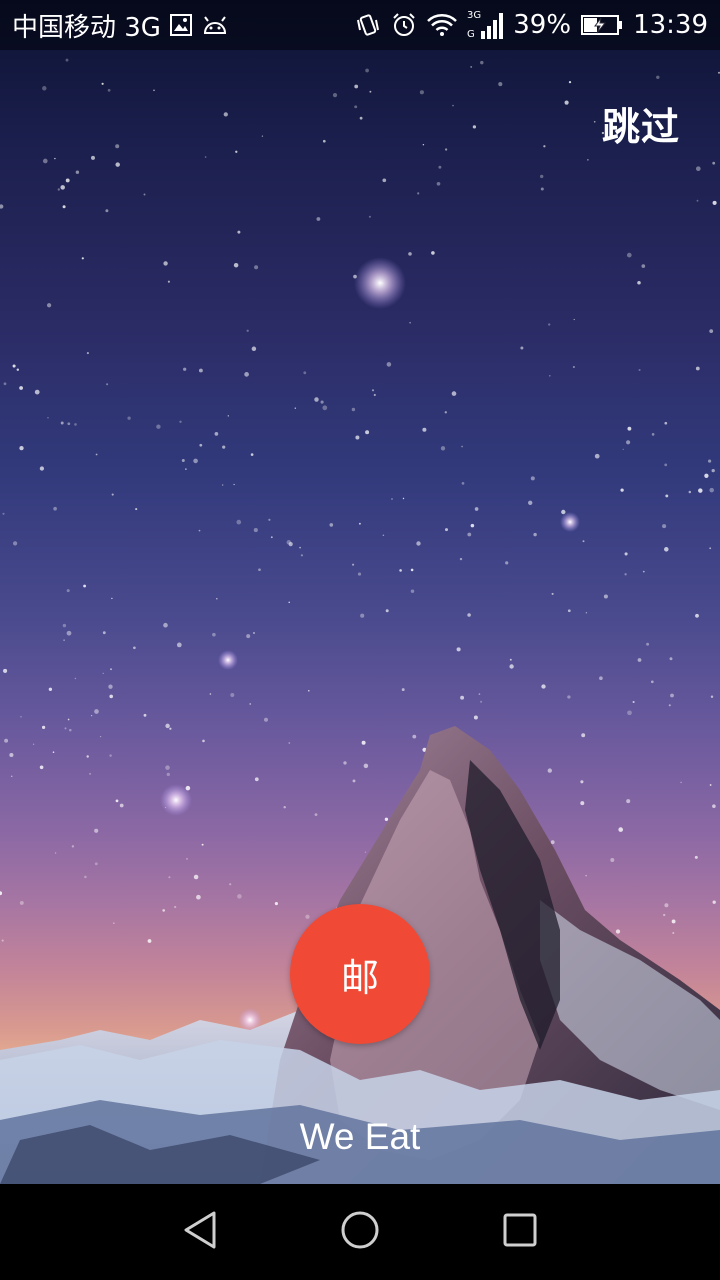  I want to click on back-button, so click(200, 1232).